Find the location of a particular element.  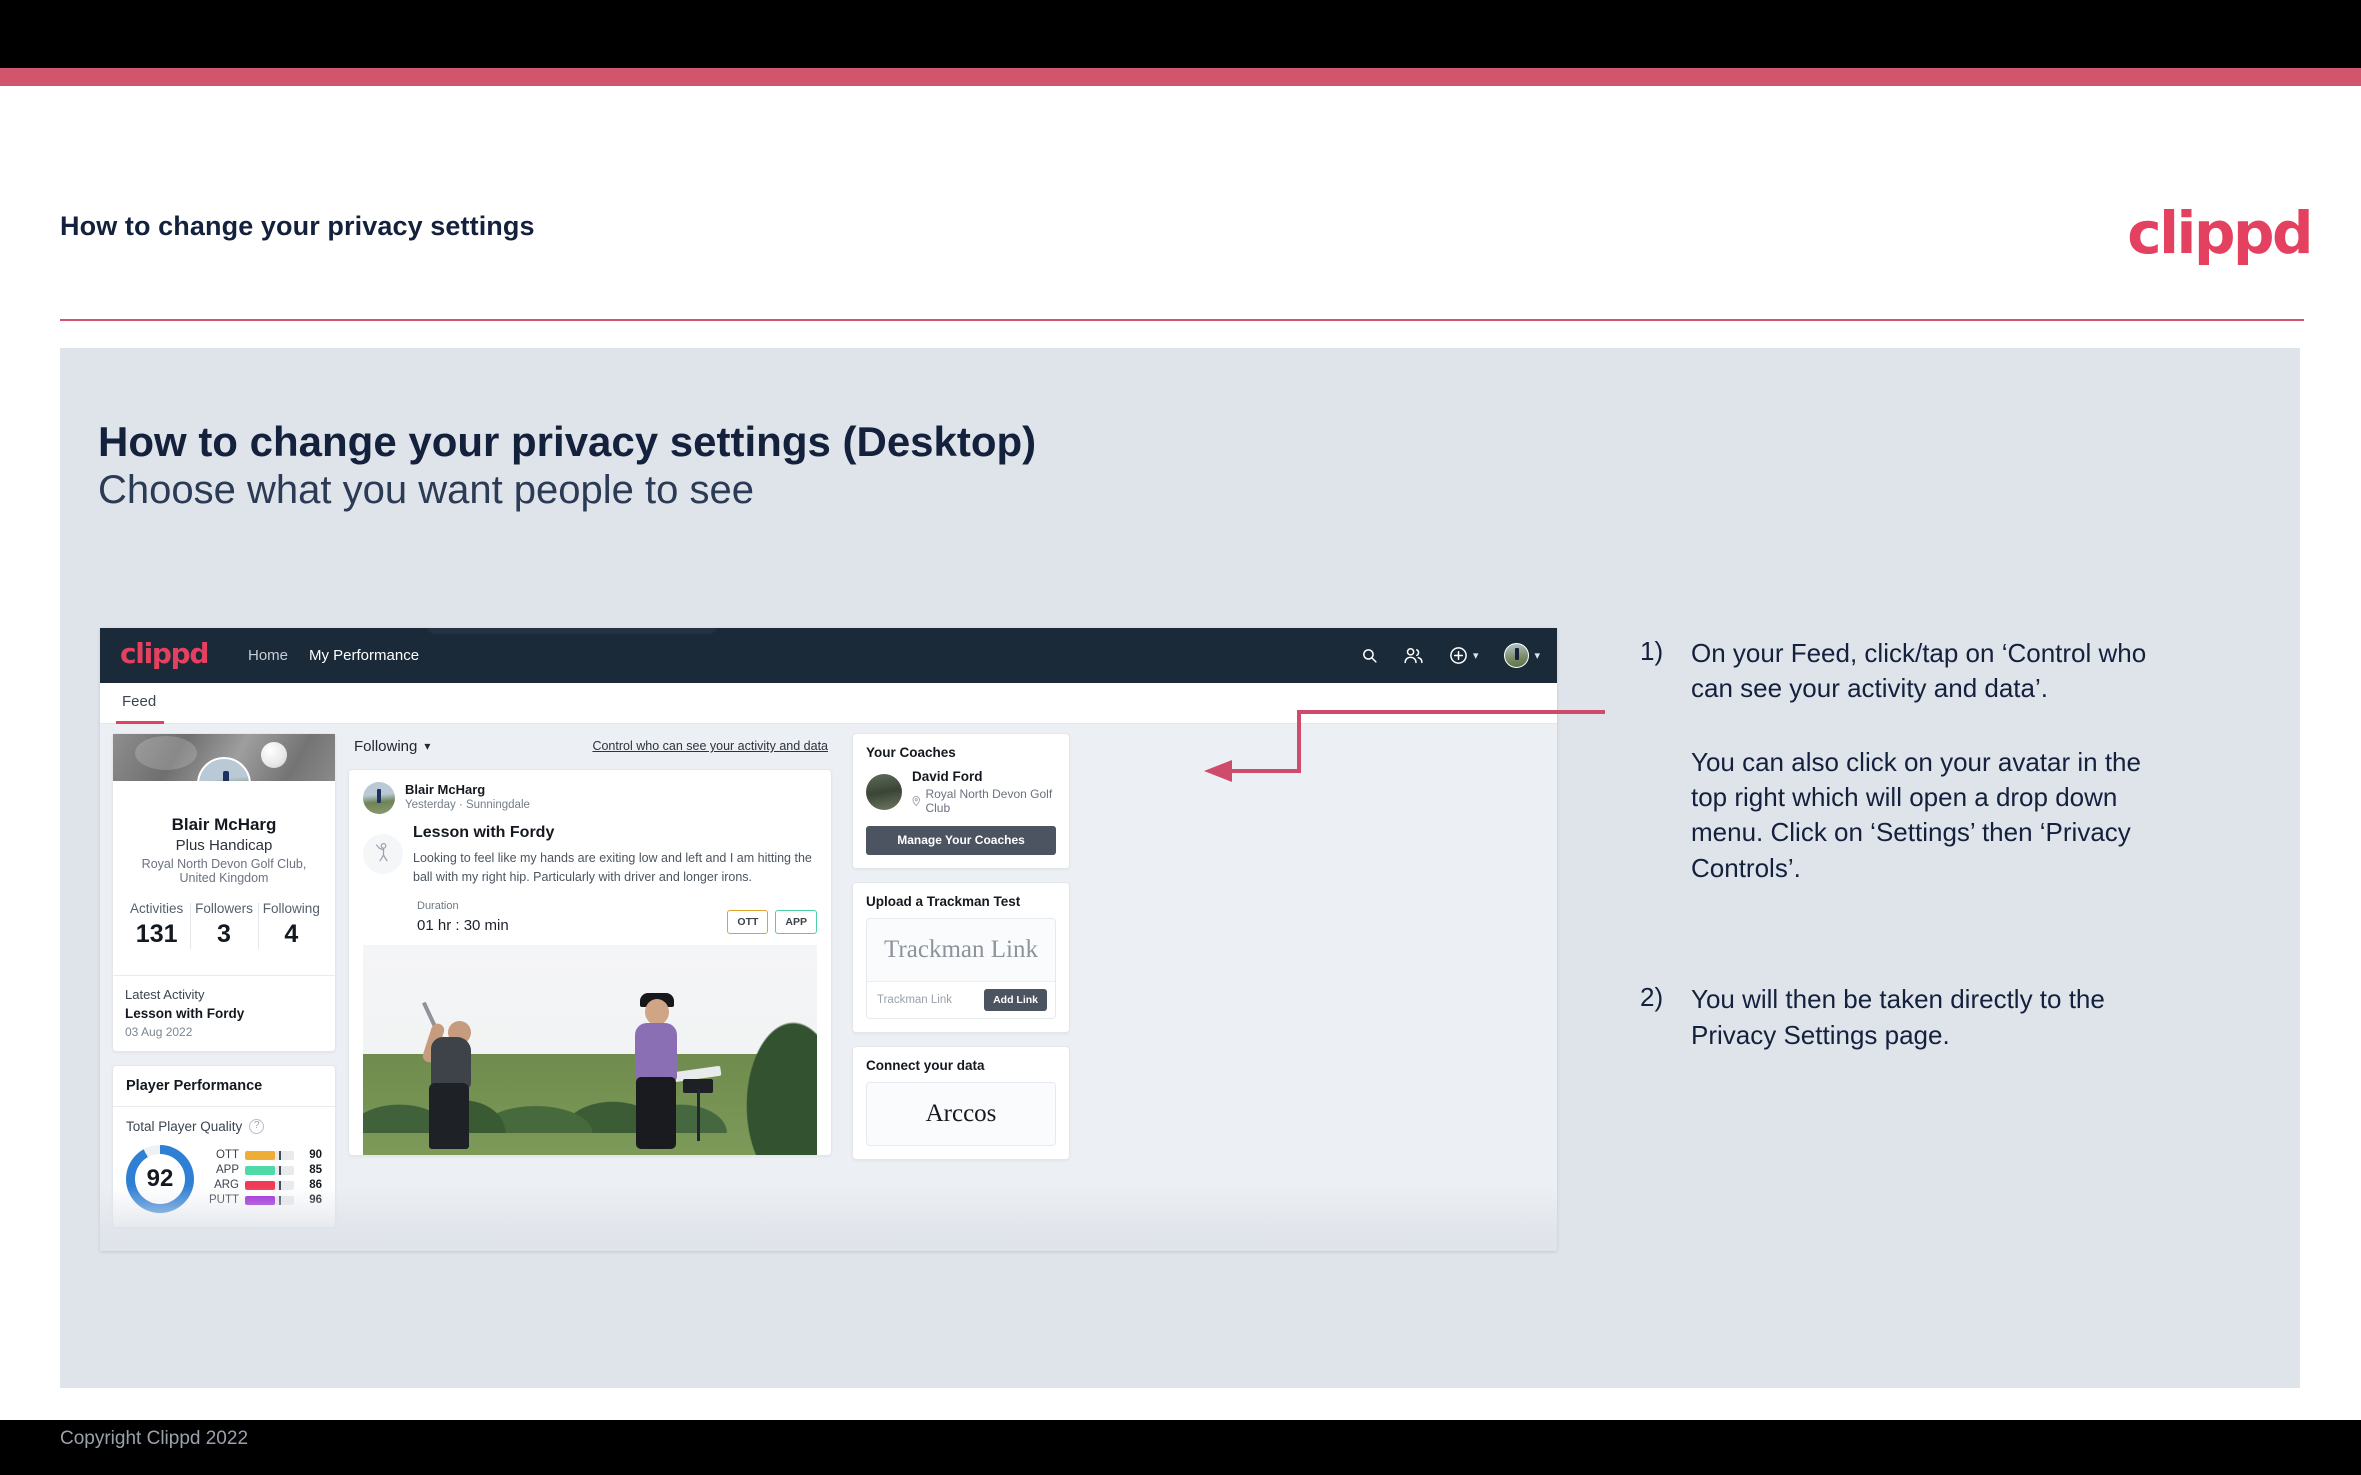

post-title: Lesson with Fordy is located at coordinates (484, 832).